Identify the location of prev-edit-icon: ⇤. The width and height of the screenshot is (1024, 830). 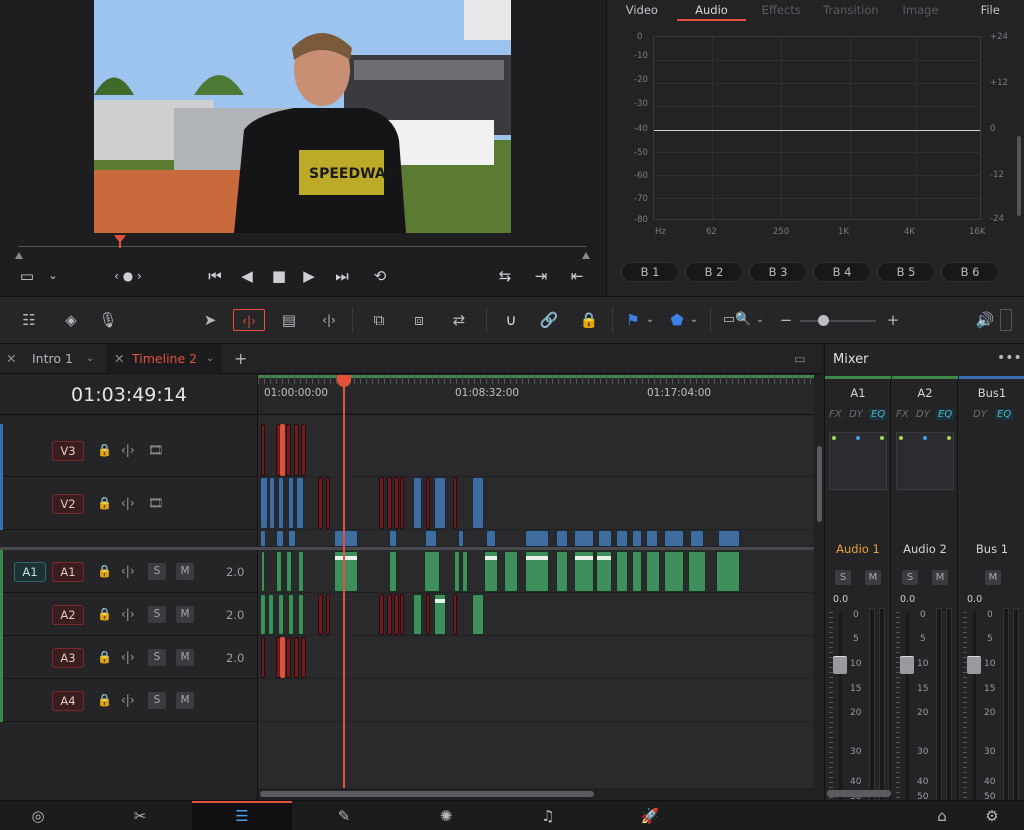
(577, 276).